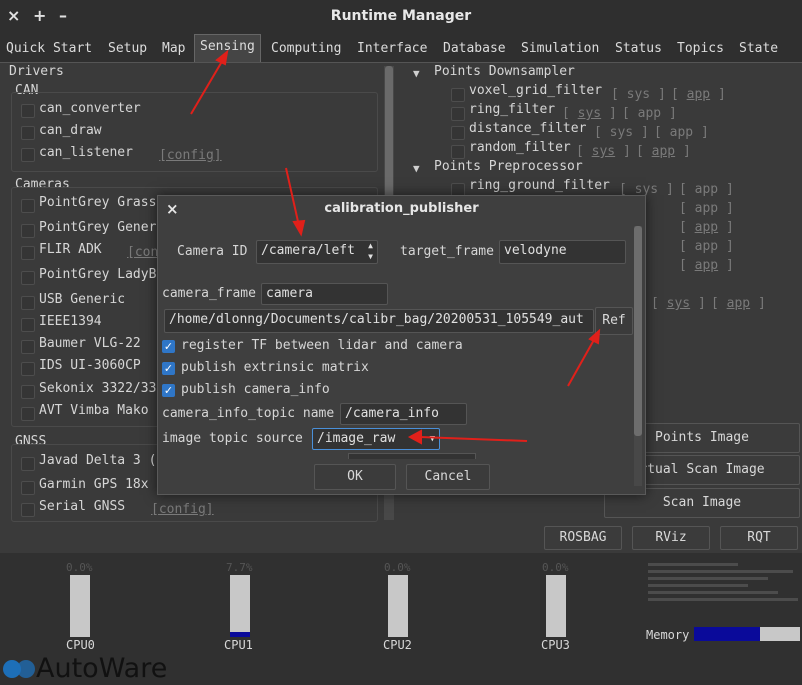 The image size is (802, 685). I want to click on tab-quick-start: Quick Start, so click(49, 49).